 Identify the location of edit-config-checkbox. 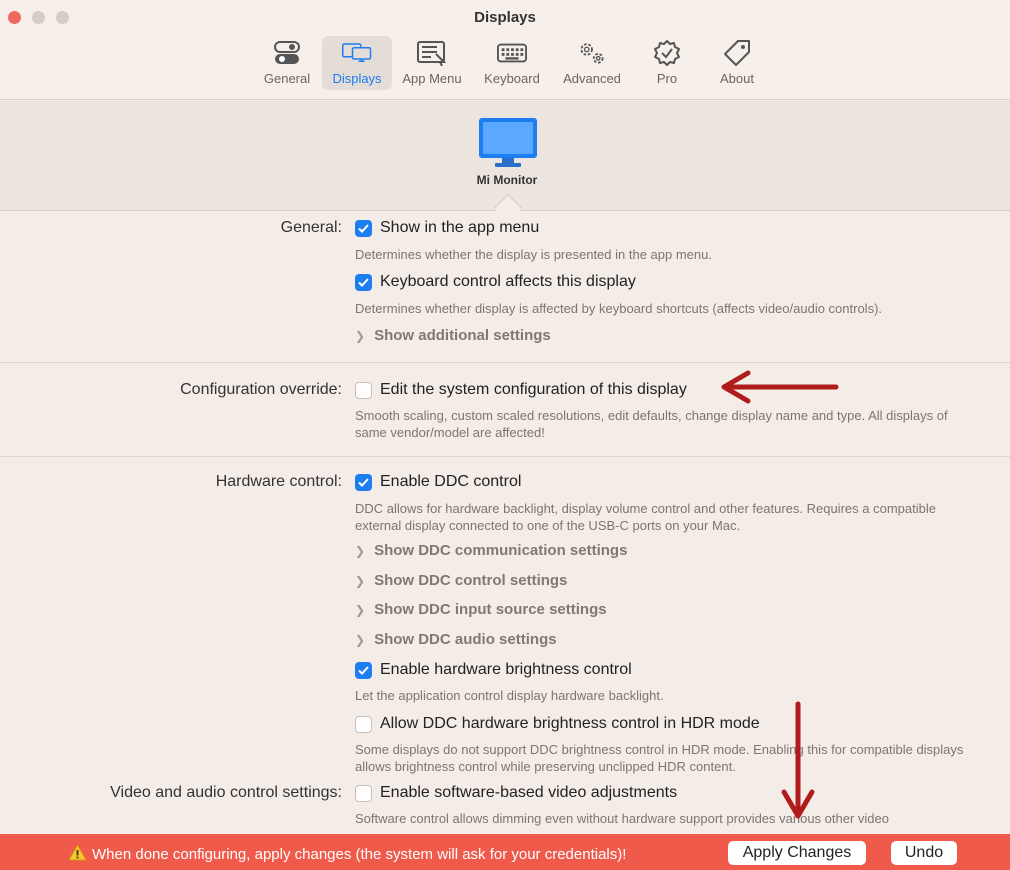
(363, 390).